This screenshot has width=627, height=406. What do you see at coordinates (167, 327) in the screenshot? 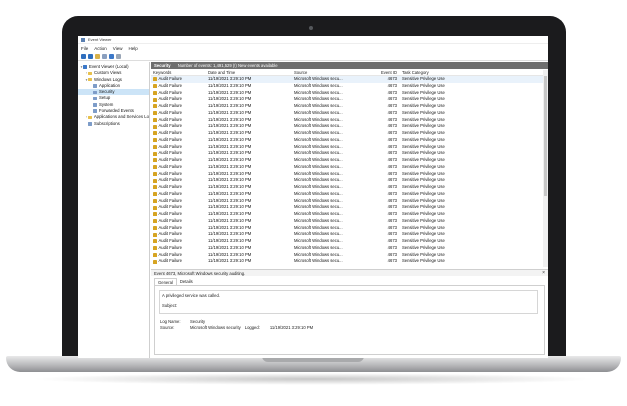
I see `source-label: Source:` at bounding box center [167, 327].